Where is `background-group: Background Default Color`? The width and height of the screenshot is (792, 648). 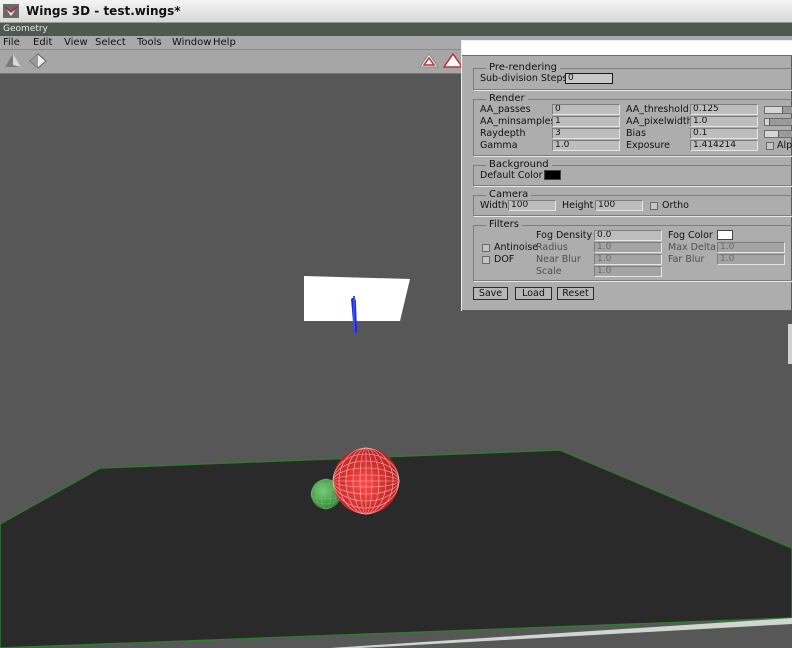
background-group: Background Default Color is located at coordinates (632, 172).